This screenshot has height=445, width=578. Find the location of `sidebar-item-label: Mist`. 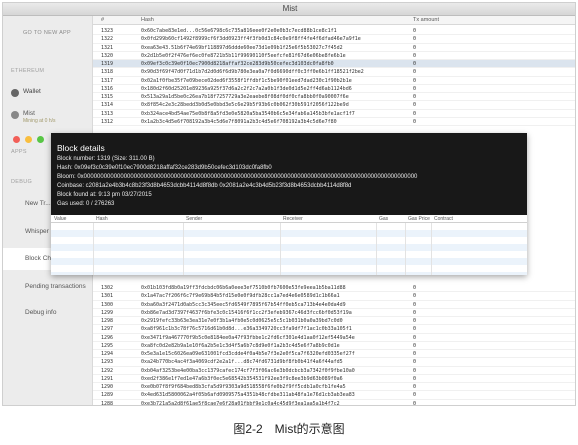

sidebar-item-label: Mist is located at coordinates (29, 113).